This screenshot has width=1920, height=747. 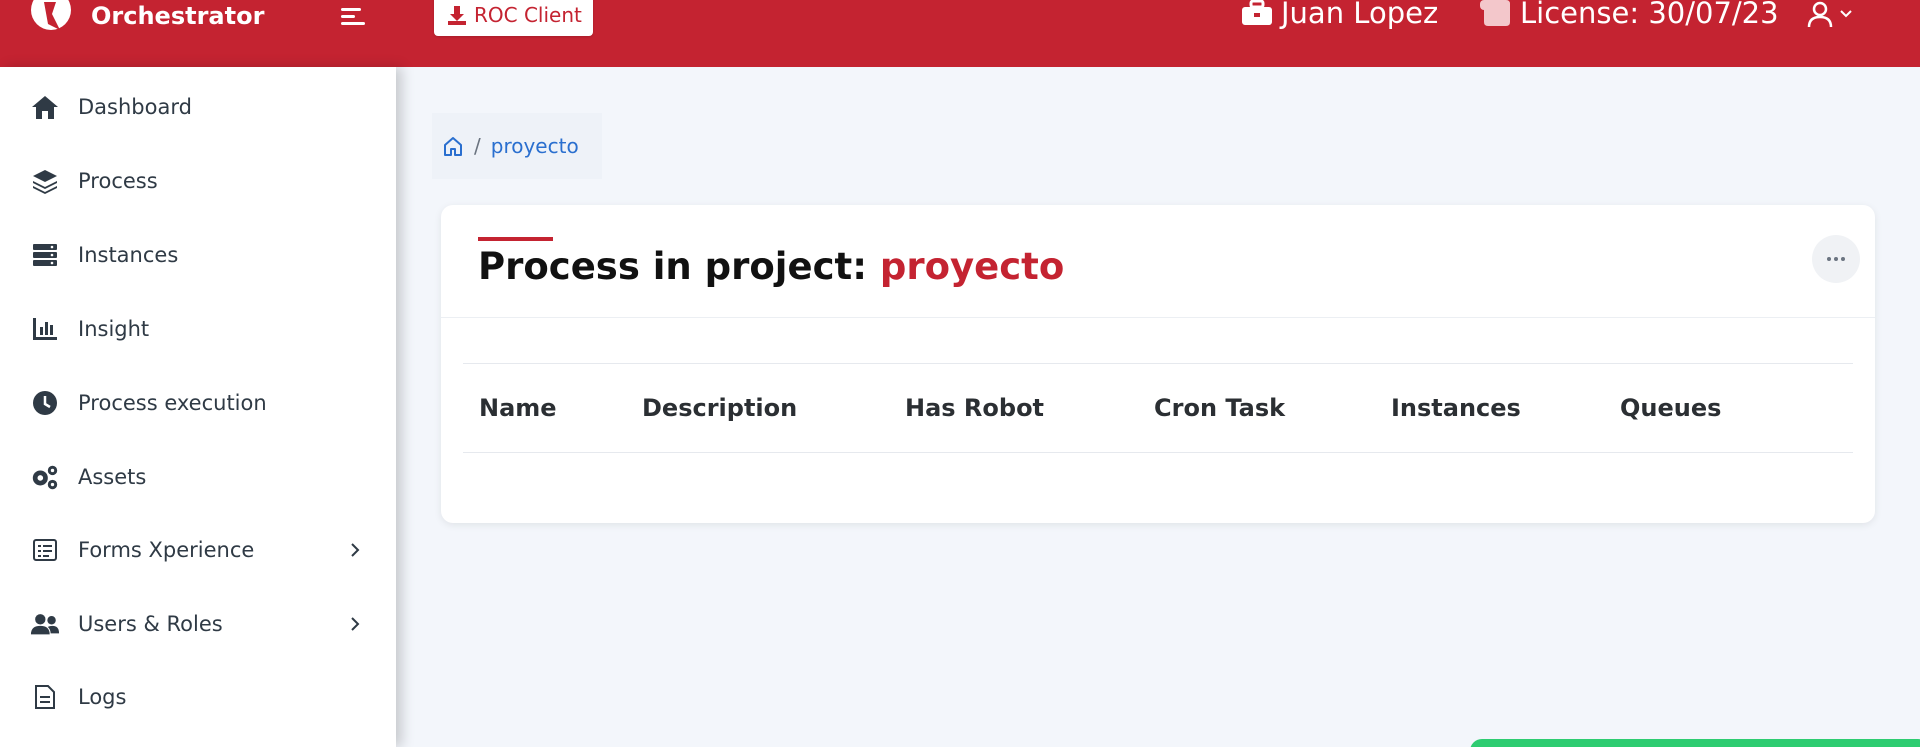 What do you see at coordinates (45, 477) in the screenshot?
I see `gears-icon` at bounding box center [45, 477].